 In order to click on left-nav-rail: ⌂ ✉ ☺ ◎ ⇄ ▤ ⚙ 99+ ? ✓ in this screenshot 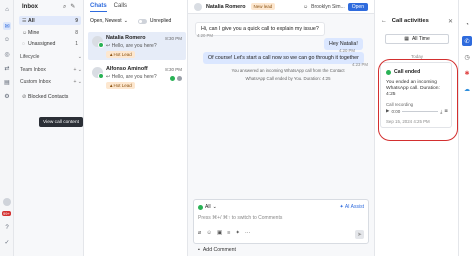, I will do `click(7, 128)`.